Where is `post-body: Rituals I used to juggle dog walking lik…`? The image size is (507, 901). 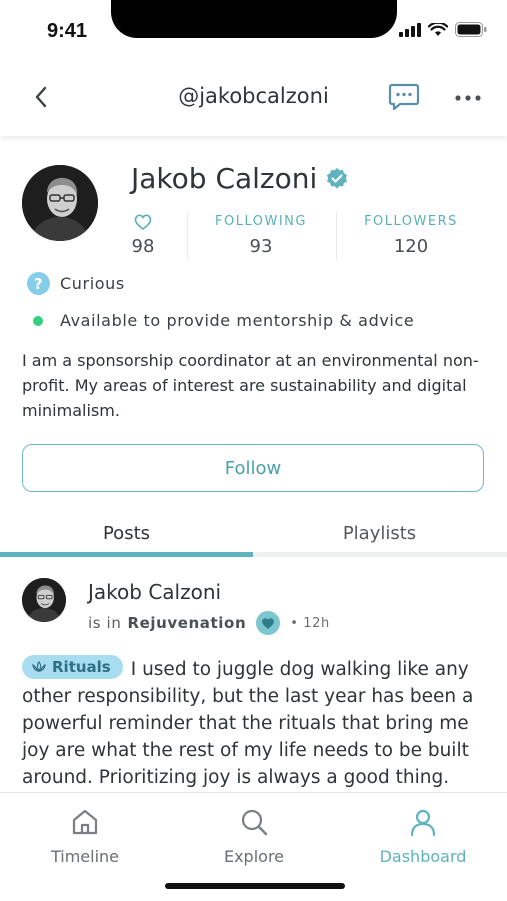 post-body: Rituals I used to juggle dog walking lik… is located at coordinates (255, 723).